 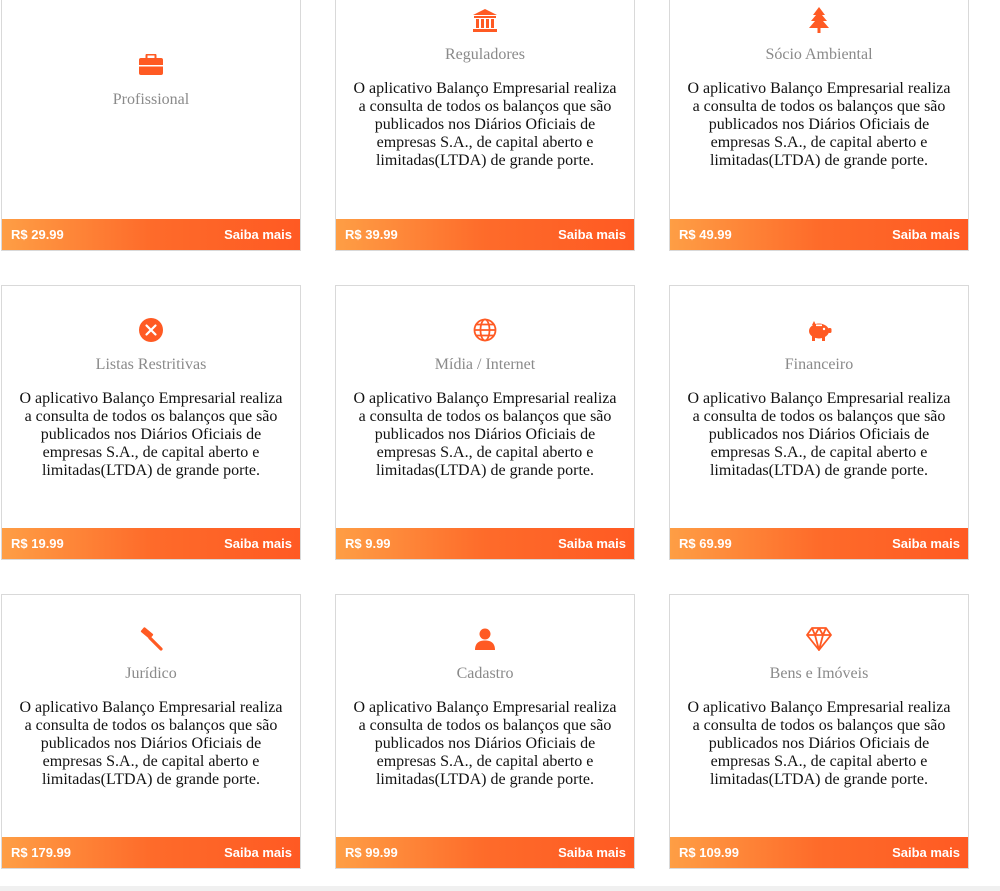 What do you see at coordinates (705, 234) in the screenshot?
I see `price-label: R$ 49.99` at bounding box center [705, 234].